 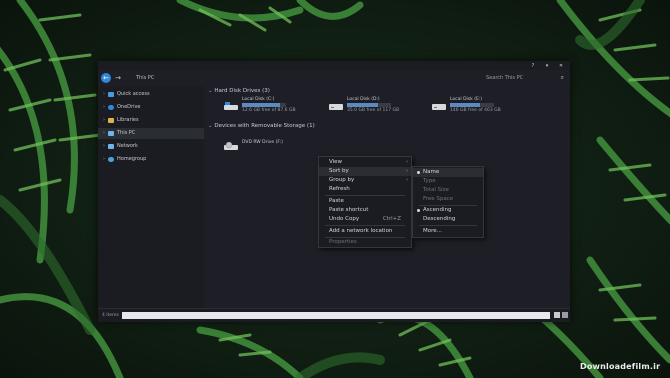 I want to click on drive-item-c: Local Disk (C:) 12.6 GB free of 87.6 GB, so click(x=274, y=106).